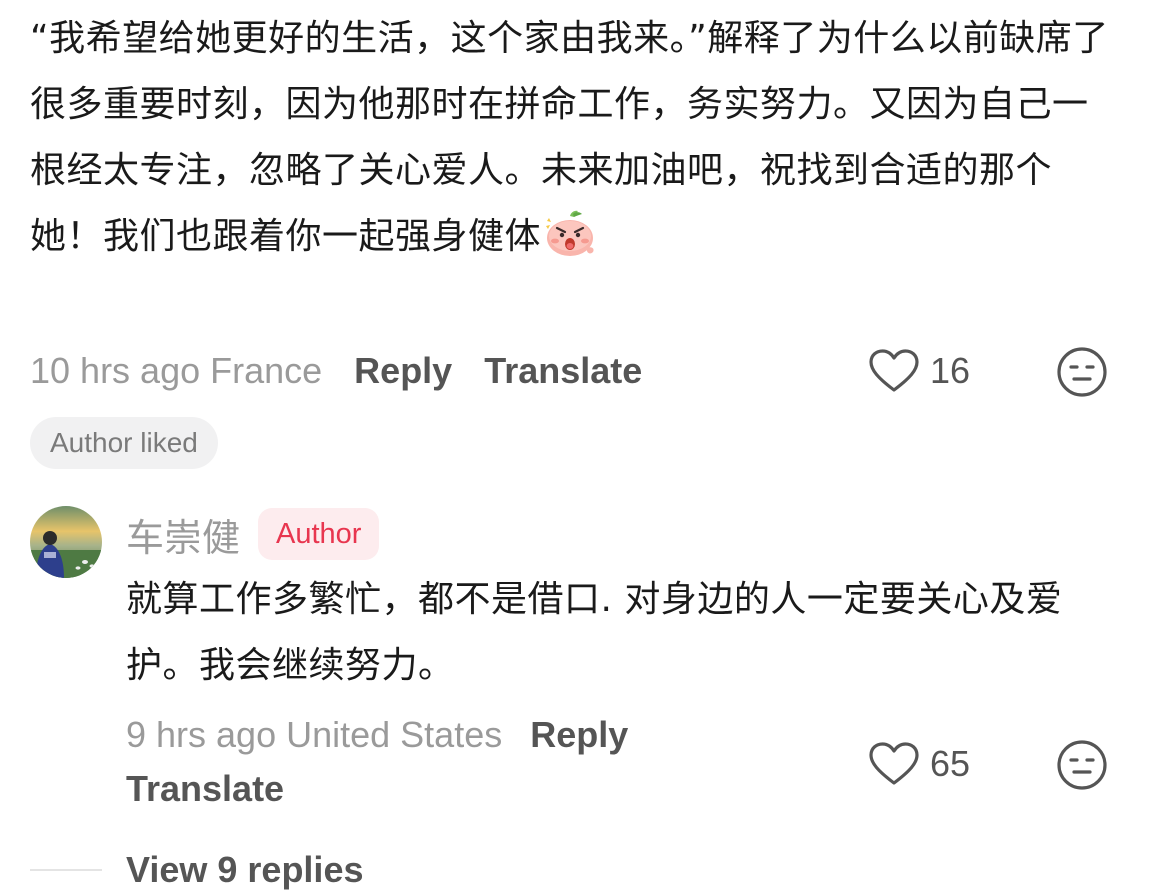 This screenshot has width=1157, height=892. Describe the element at coordinates (66, 542) in the screenshot. I see `avatar` at that location.